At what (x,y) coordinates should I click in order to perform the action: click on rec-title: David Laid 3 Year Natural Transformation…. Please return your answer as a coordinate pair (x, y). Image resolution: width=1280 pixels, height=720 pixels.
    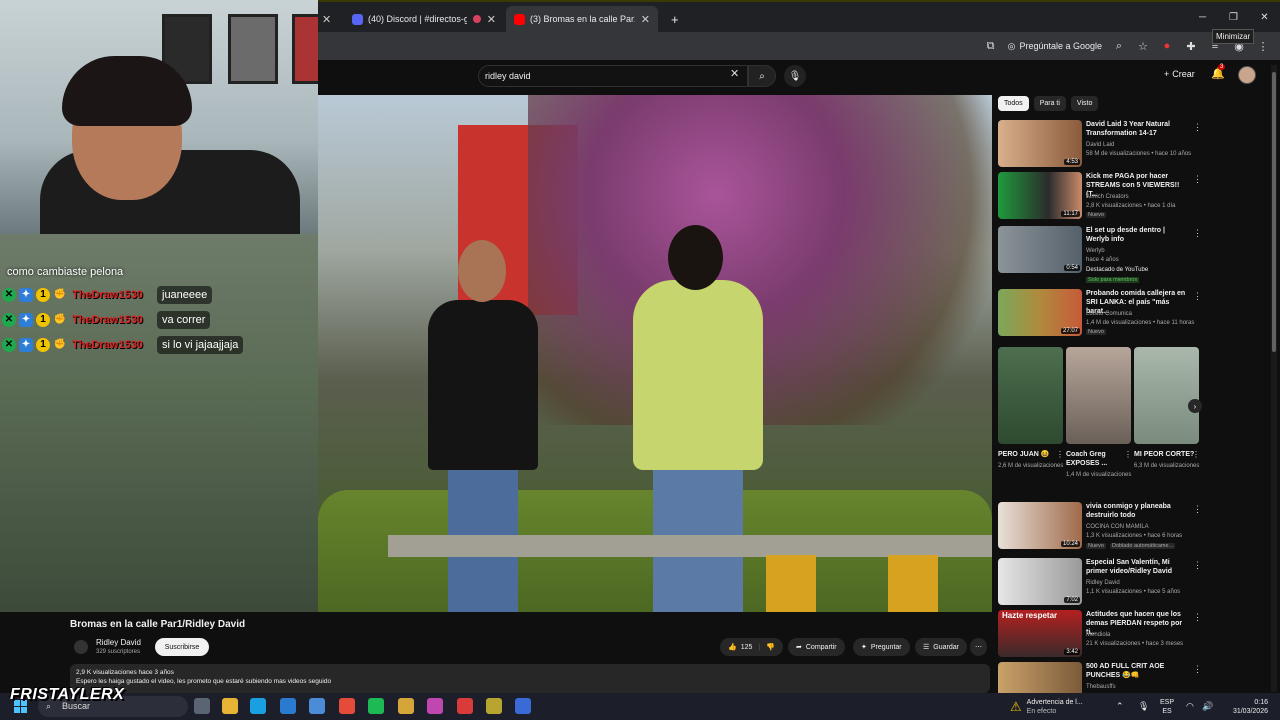
    Looking at the image, I should click on (1138, 129).